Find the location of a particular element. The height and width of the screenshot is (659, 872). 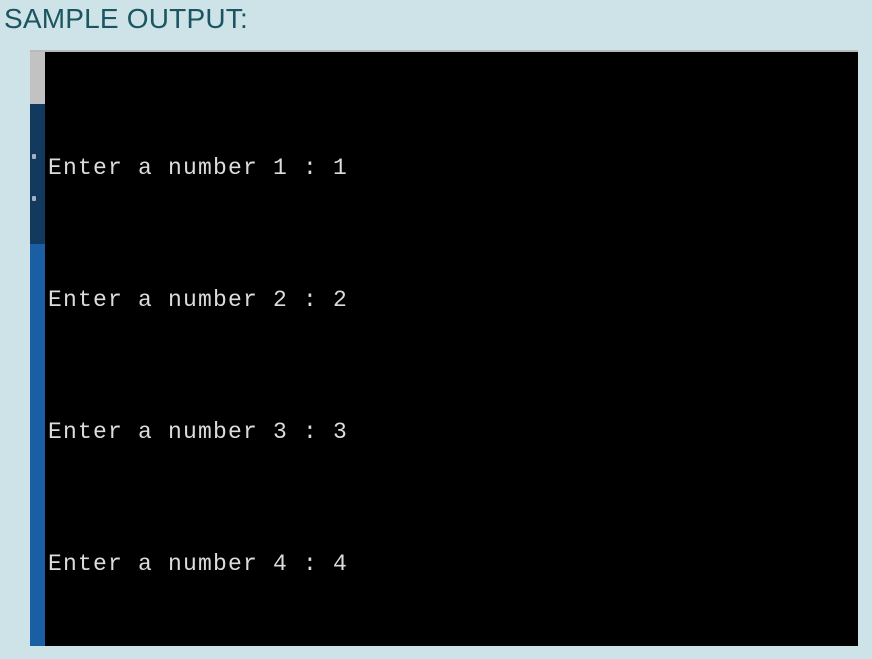

console-line: Enter a number 4 : 4 is located at coordinates (198, 564).